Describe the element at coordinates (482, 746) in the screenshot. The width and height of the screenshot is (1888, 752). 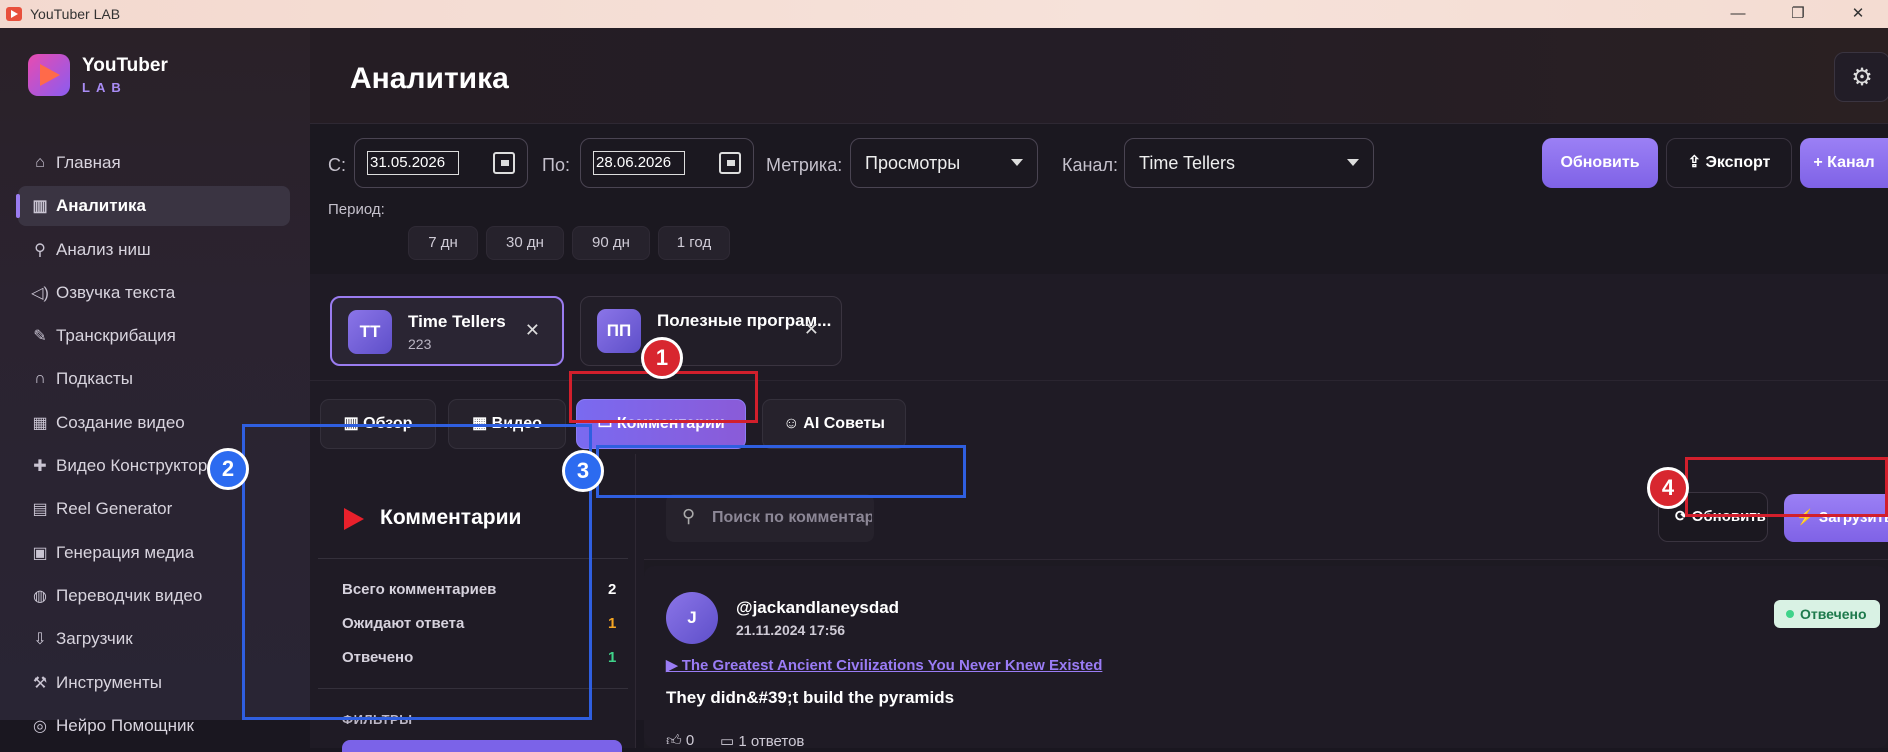
I see `filter-all-button` at that location.